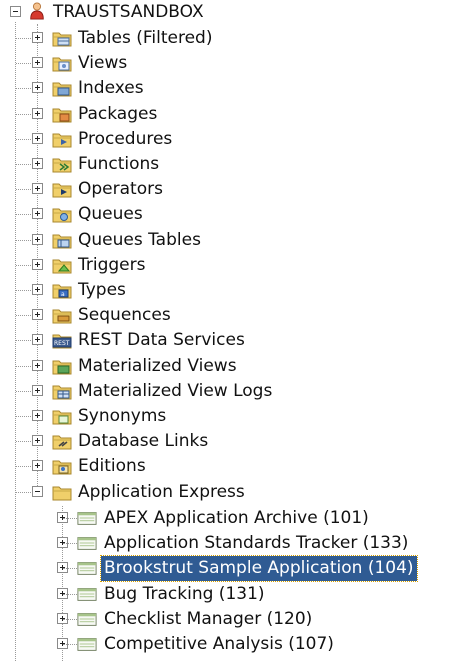  I want to click on tree-folder-node: REST REST Data Services, so click(237, 340).